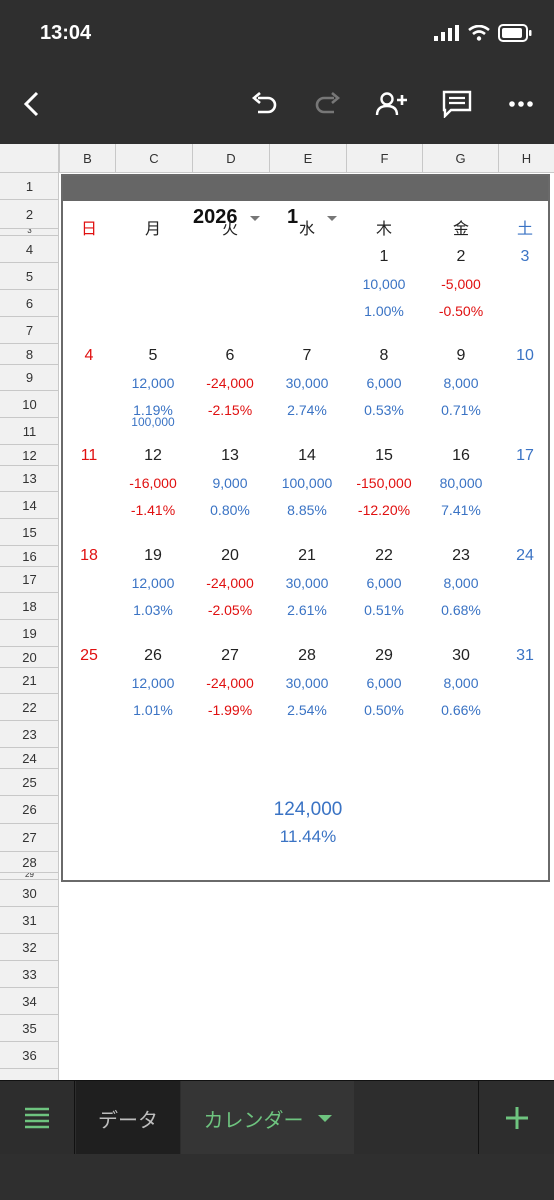 Image resolution: width=554 pixels, height=1200 pixels. Describe the element at coordinates (153, 483) in the screenshot. I see `day-amount: -16,000` at that location.